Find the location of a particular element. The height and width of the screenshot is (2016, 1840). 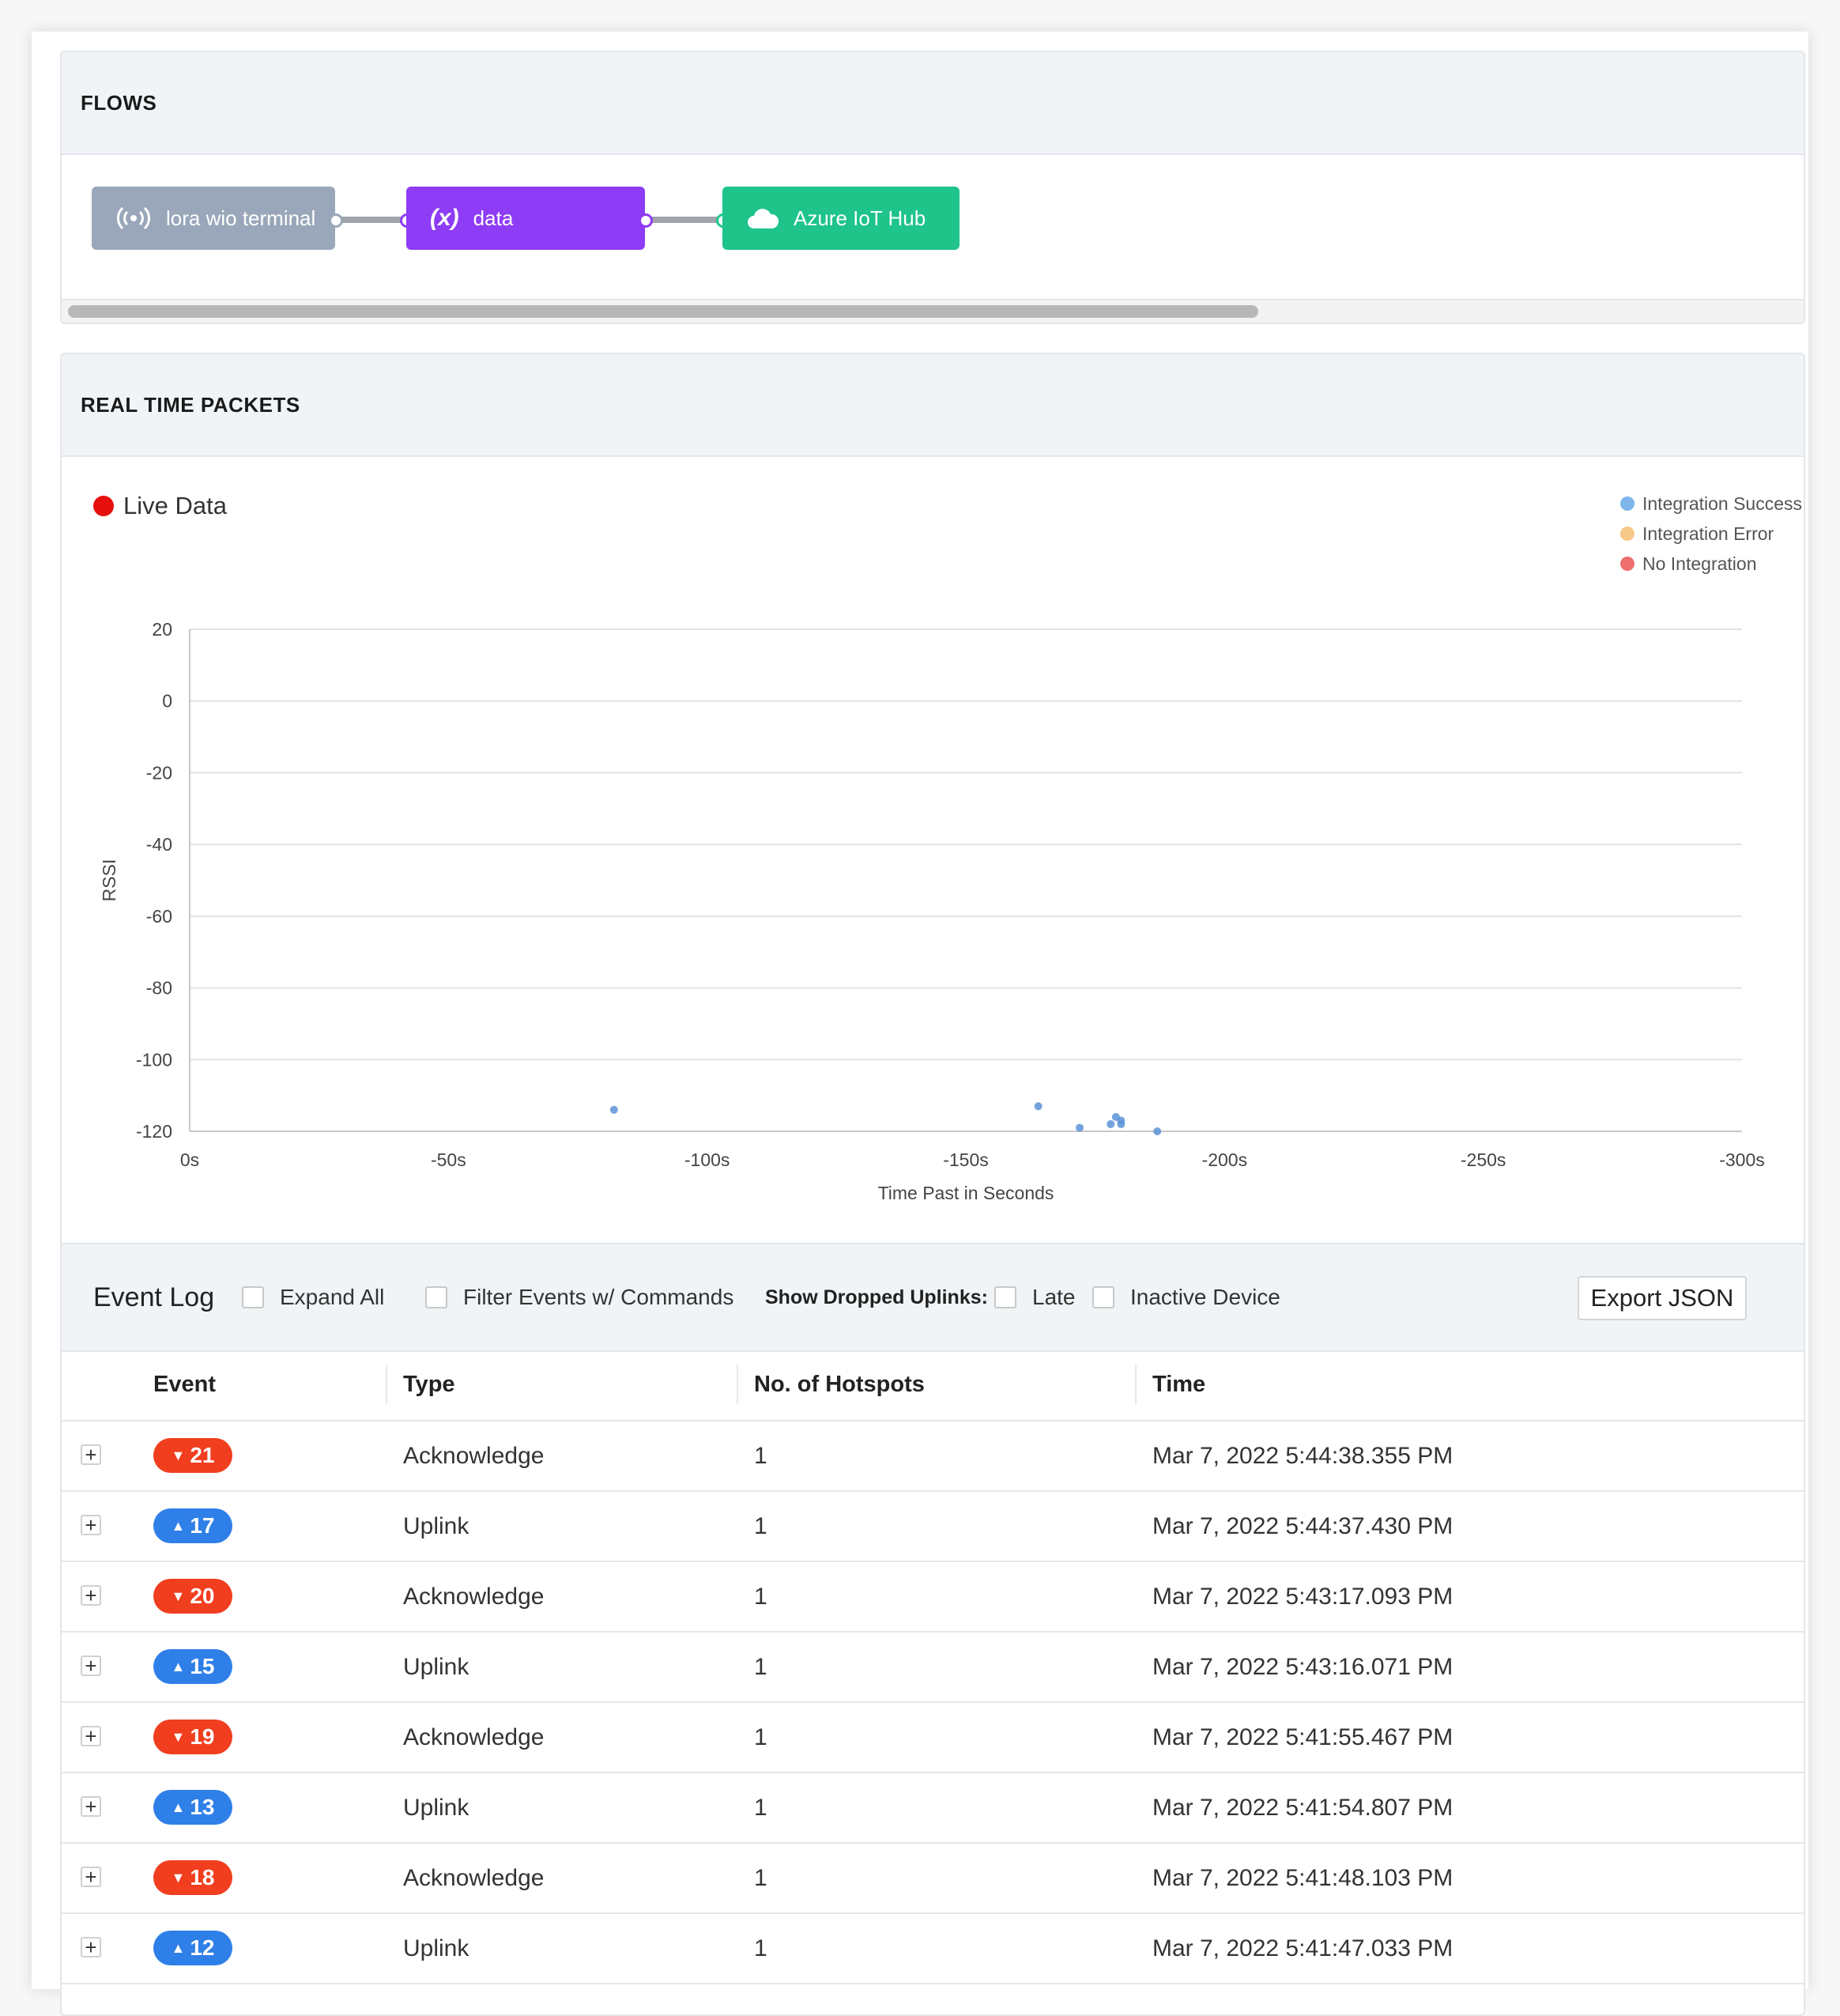

event-badge: ▼ 20 is located at coordinates (192, 1596).